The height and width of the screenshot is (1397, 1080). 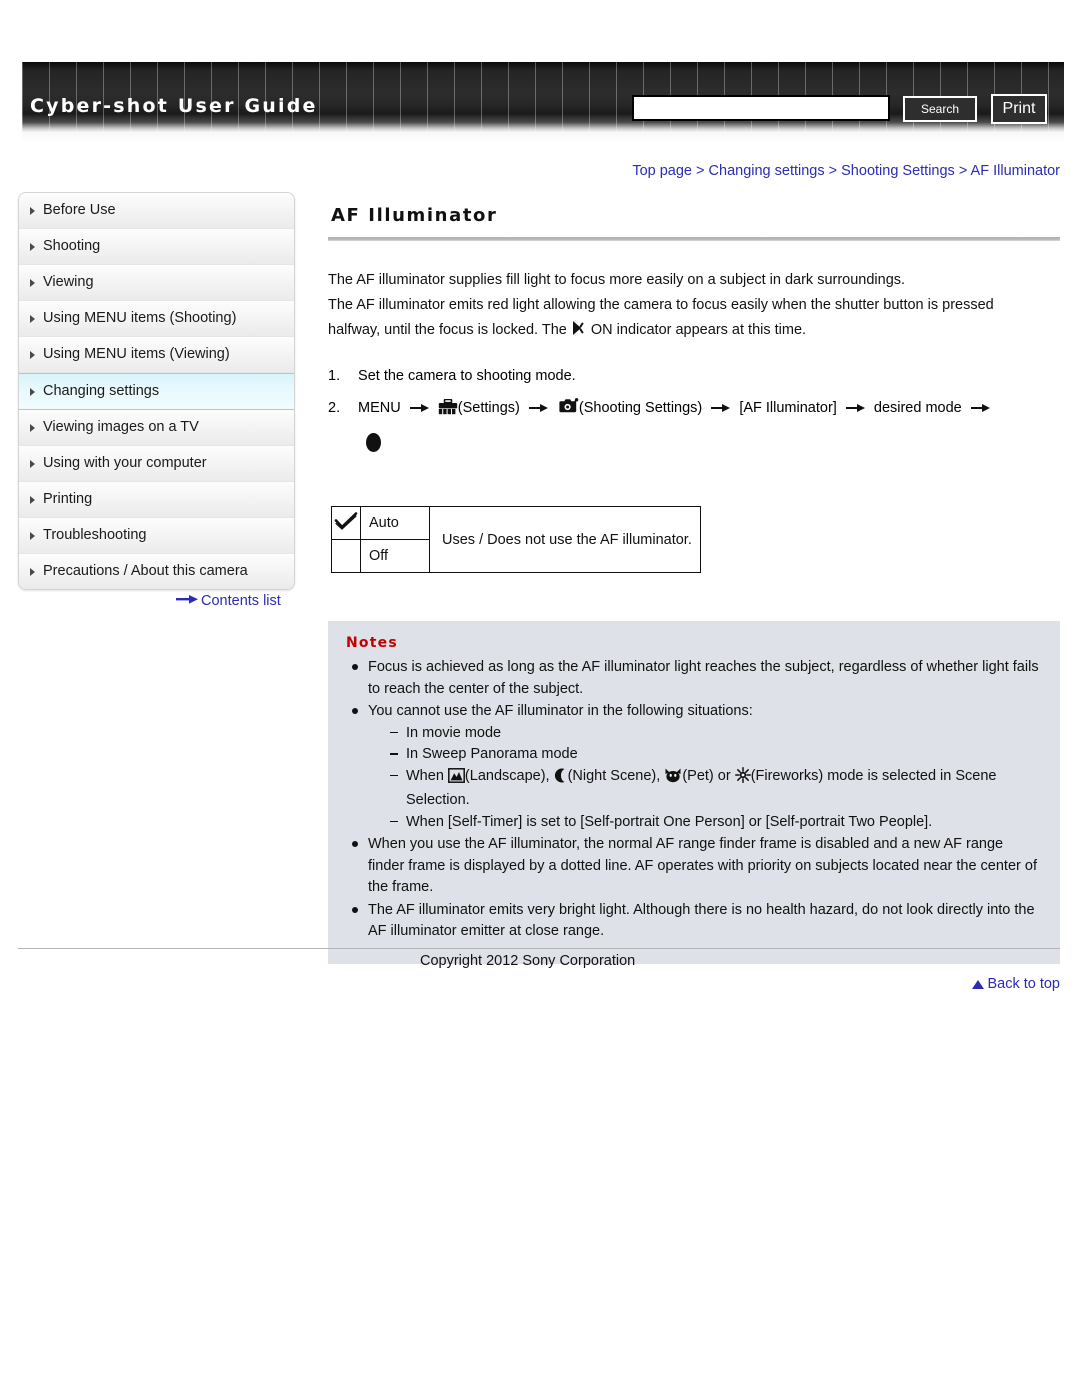 What do you see at coordinates (673, 779) in the screenshot?
I see `pet-cat-icon` at bounding box center [673, 779].